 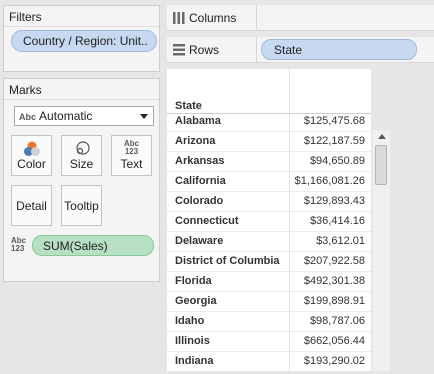 What do you see at coordinates (193, 281) in the screenshot?
I see `state-name: Florida` at bounding box center [193, 281].